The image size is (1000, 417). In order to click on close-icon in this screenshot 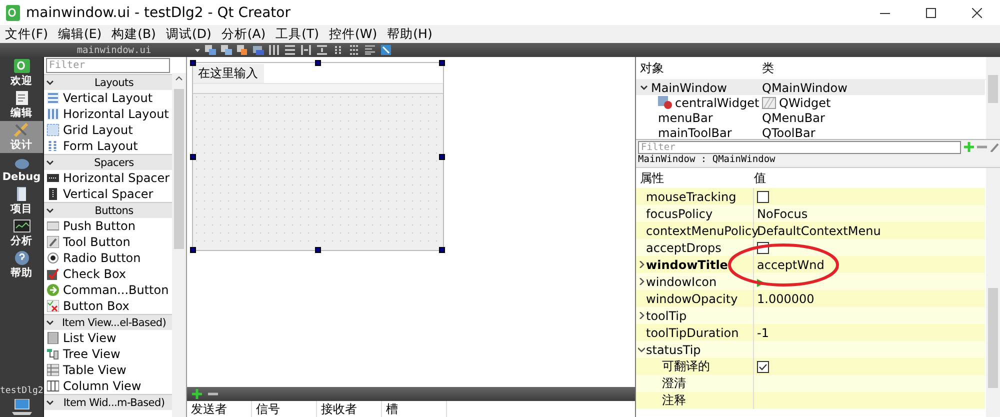, I will do `click(977, 13)`.